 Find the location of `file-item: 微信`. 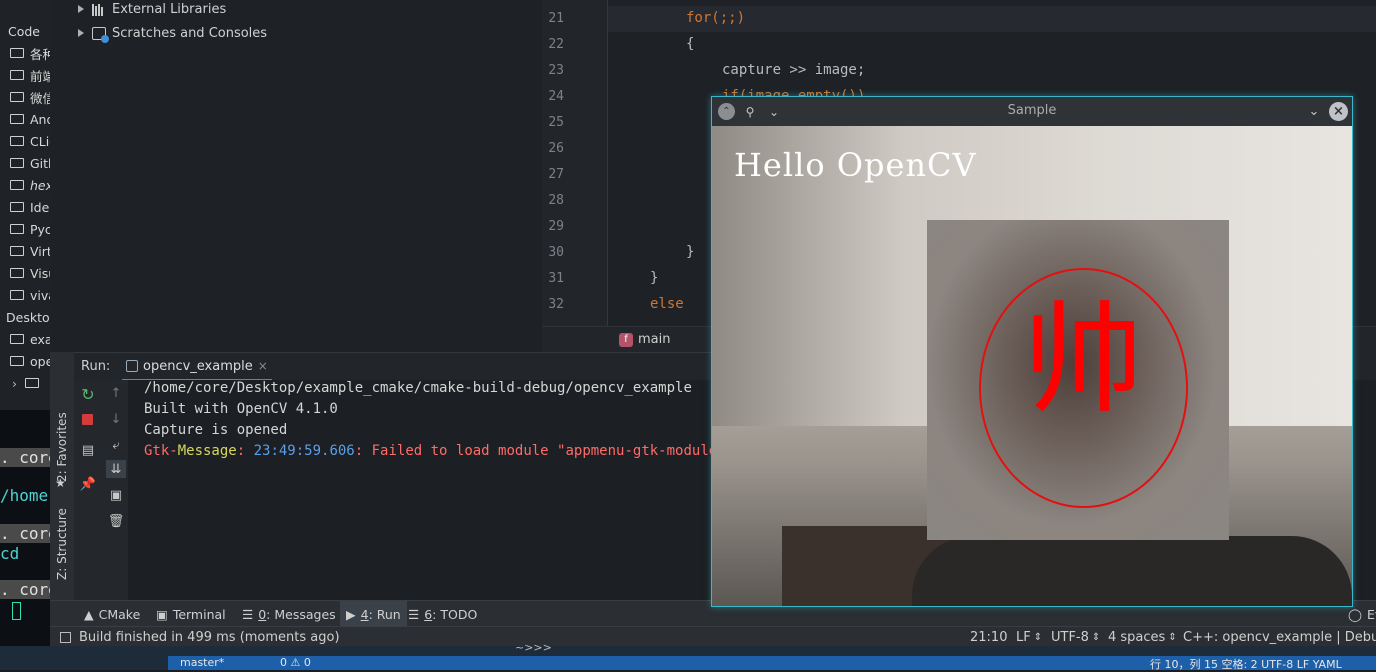

file-item: 微信 is located at coordinates (25, 97).